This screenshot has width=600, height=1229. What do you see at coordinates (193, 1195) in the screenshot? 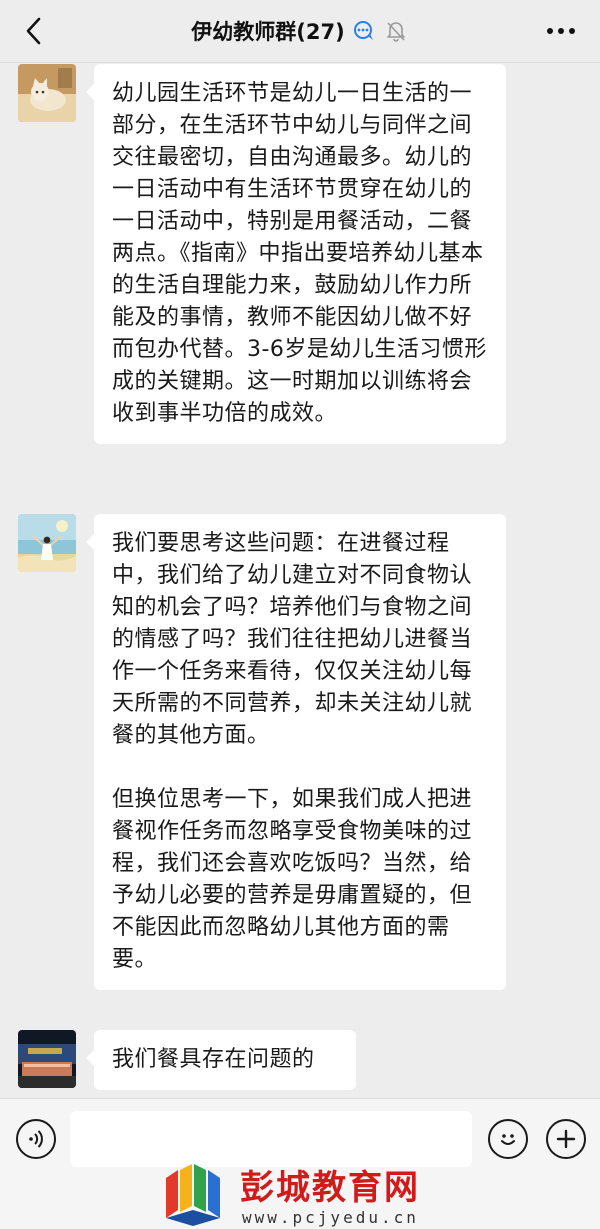
I see `logo-icon` at bounding box center [193, 1195].